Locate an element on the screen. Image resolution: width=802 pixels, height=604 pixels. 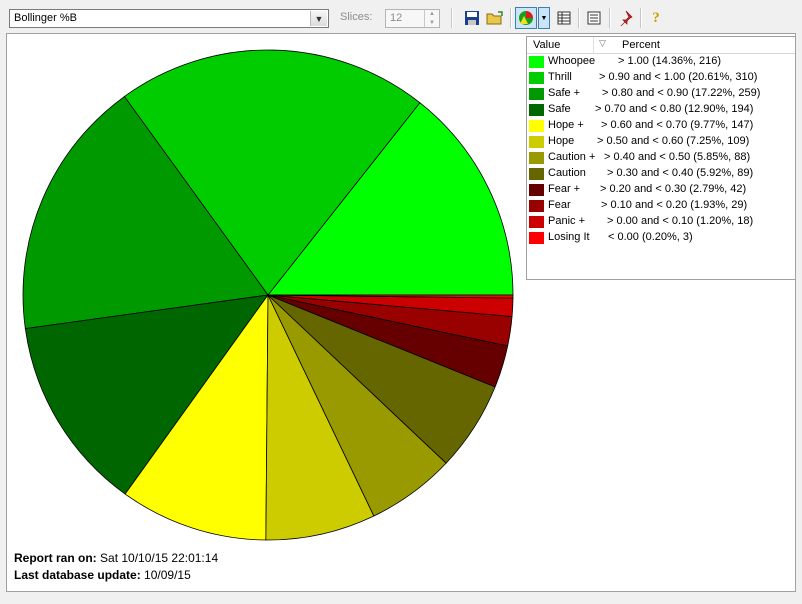
legend-percent: > 0.70 and < 0.80 (12.90%, 194) is located at coordinates (674, 109).